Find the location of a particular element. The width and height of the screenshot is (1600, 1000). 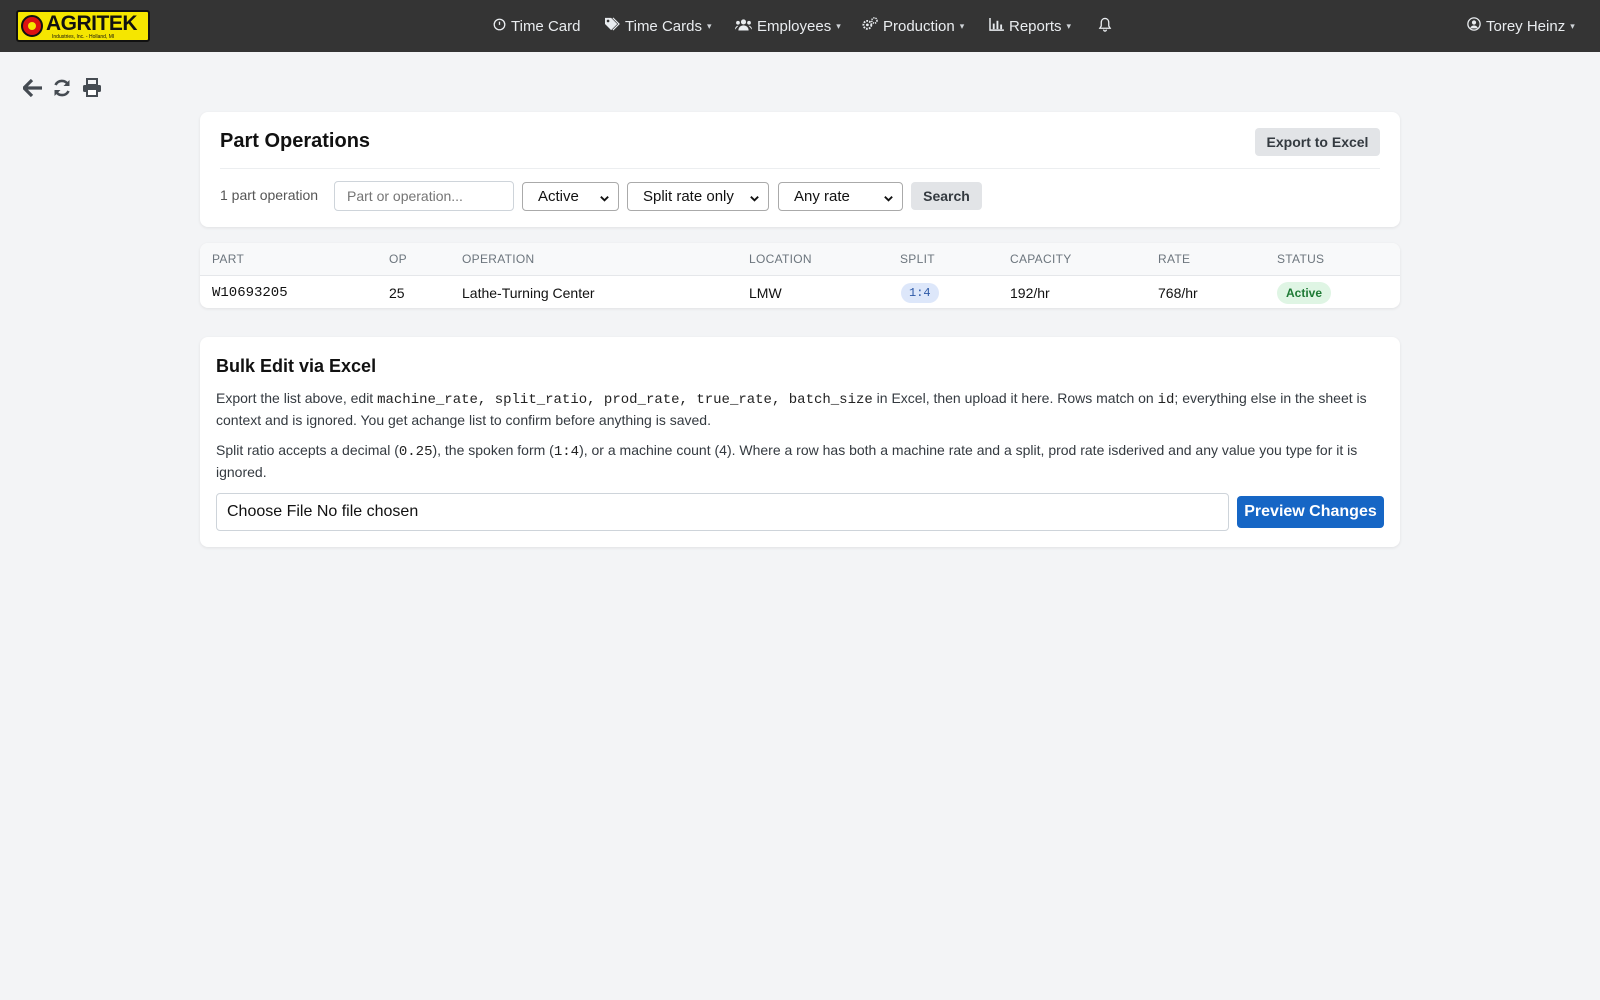

nav-production: Production ▾ is located at coordinates (913, 26).